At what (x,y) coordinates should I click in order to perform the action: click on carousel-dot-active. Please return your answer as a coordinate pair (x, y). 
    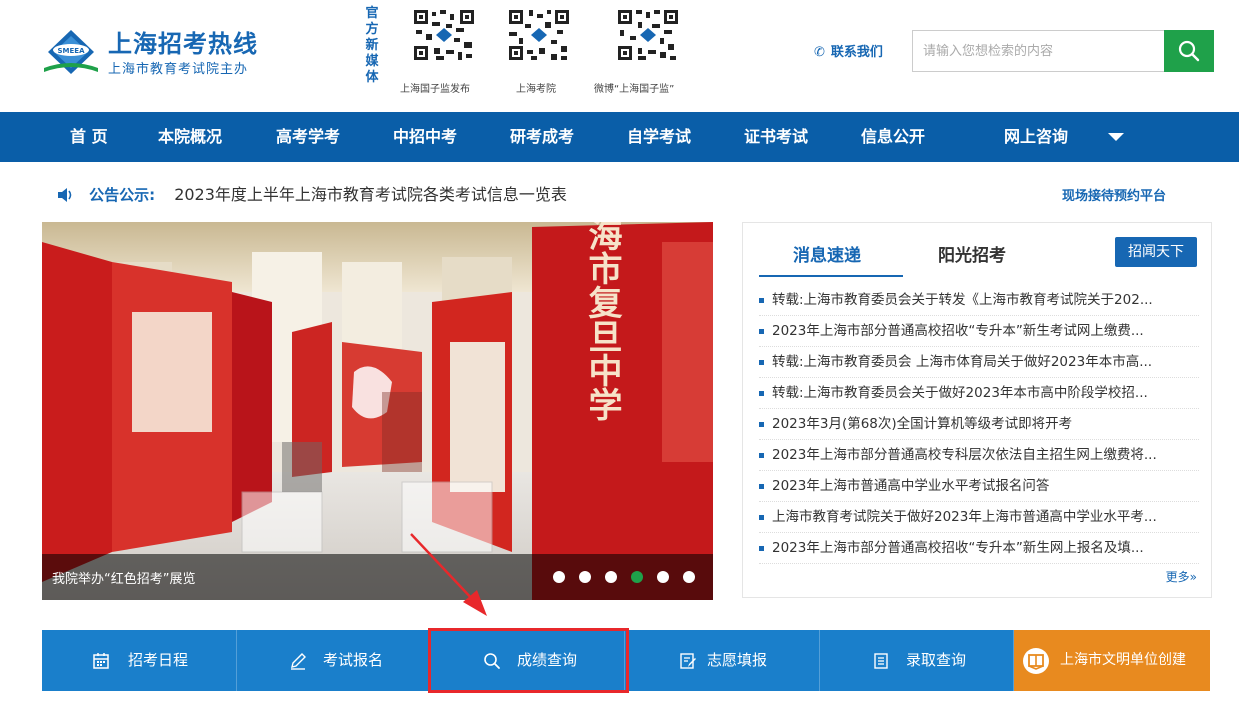
    Looking at the image, I should click on (637, 577).